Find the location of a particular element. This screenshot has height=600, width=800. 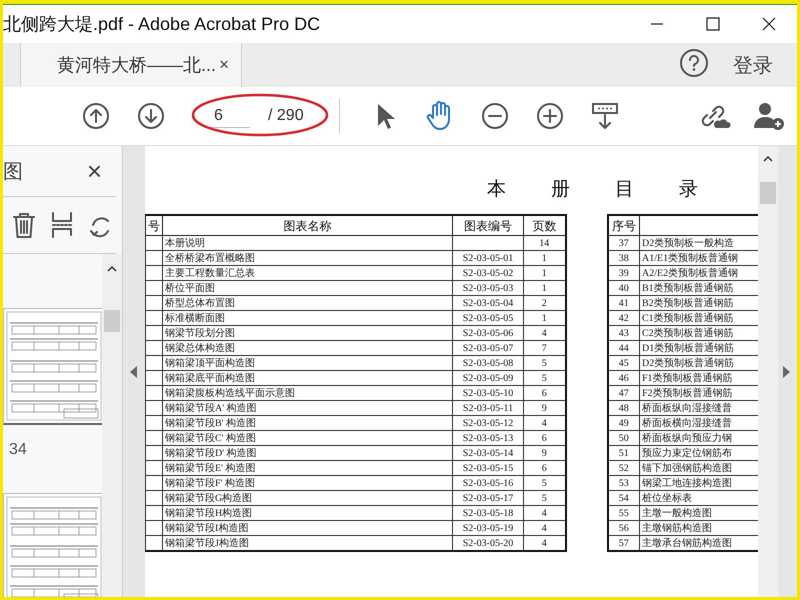

document-tab: 黄河特大桥——北... × is located at coordinates (131, 65).